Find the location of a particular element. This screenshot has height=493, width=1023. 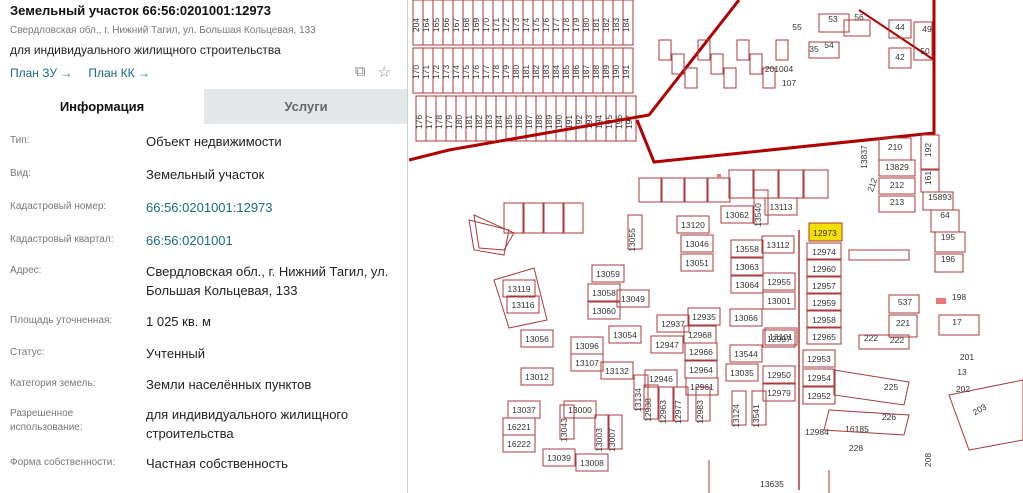

parcel-label: 175 is located at coordinates (466, 72).